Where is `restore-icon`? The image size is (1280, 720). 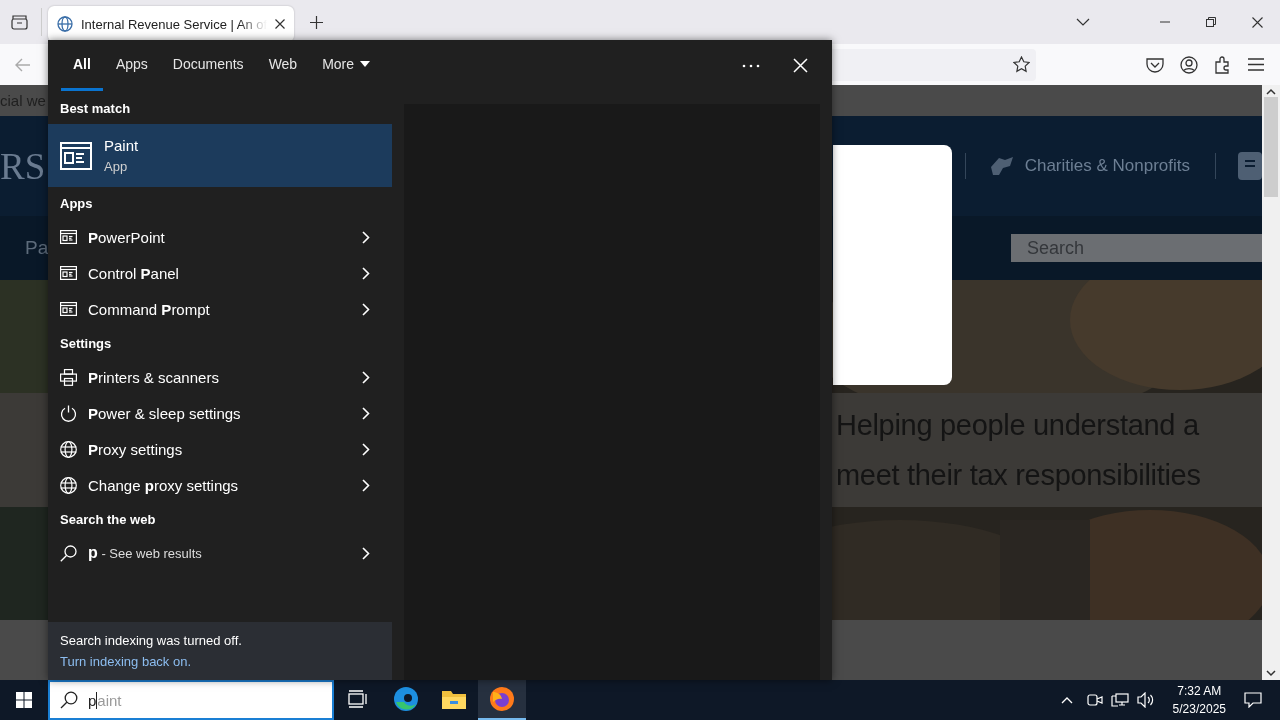
restore-icon is located at coordinates (1211, 22).